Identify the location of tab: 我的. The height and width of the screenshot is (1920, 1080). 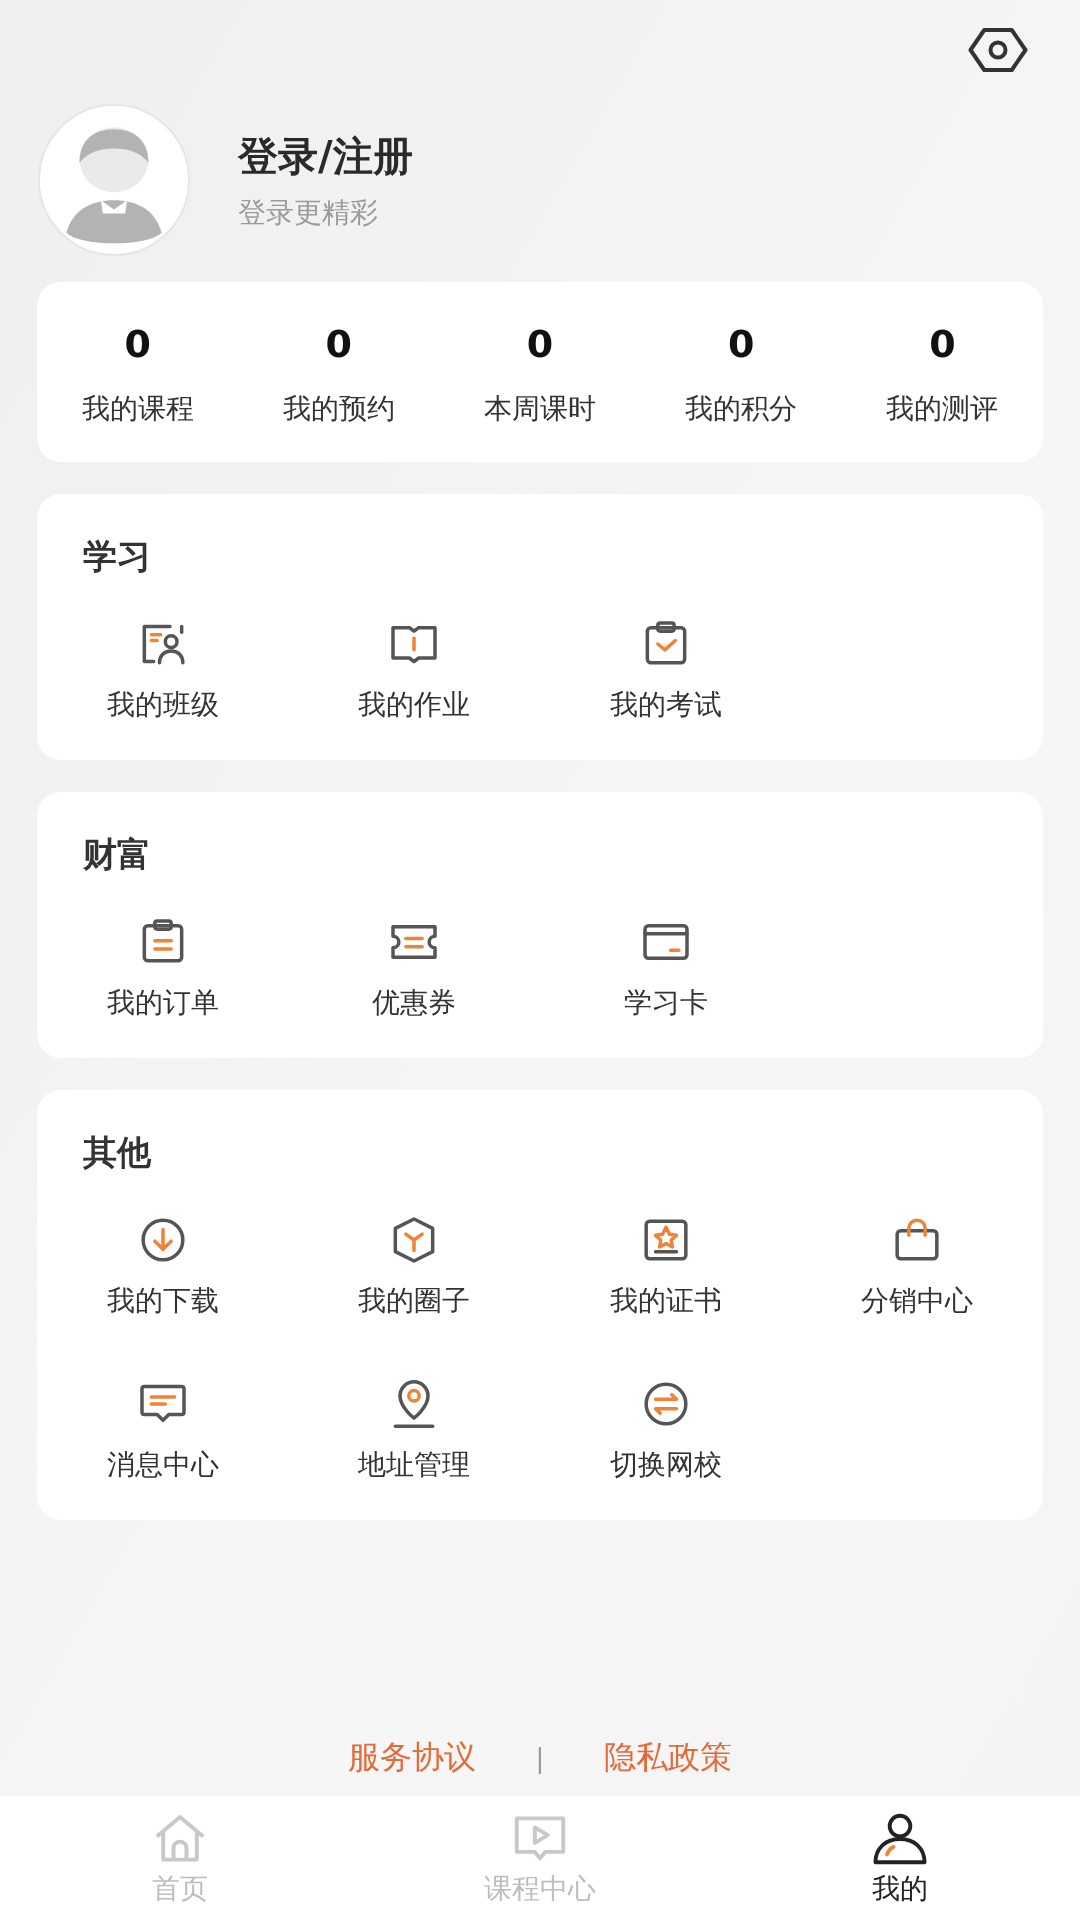
(900, 1858).